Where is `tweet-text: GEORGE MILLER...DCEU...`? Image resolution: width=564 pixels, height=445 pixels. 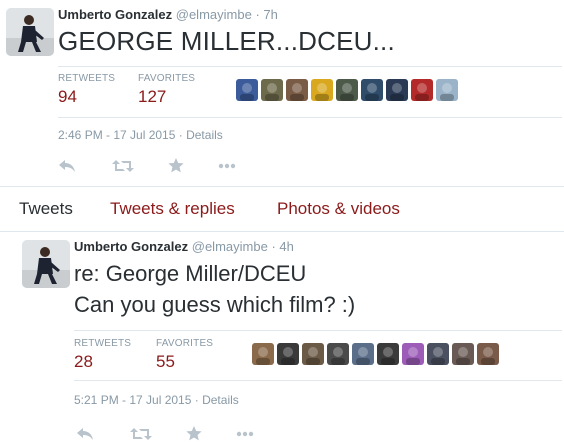 tweet-text: GEORGE MILLER...DCEU... is located at coordinates (226, 41).